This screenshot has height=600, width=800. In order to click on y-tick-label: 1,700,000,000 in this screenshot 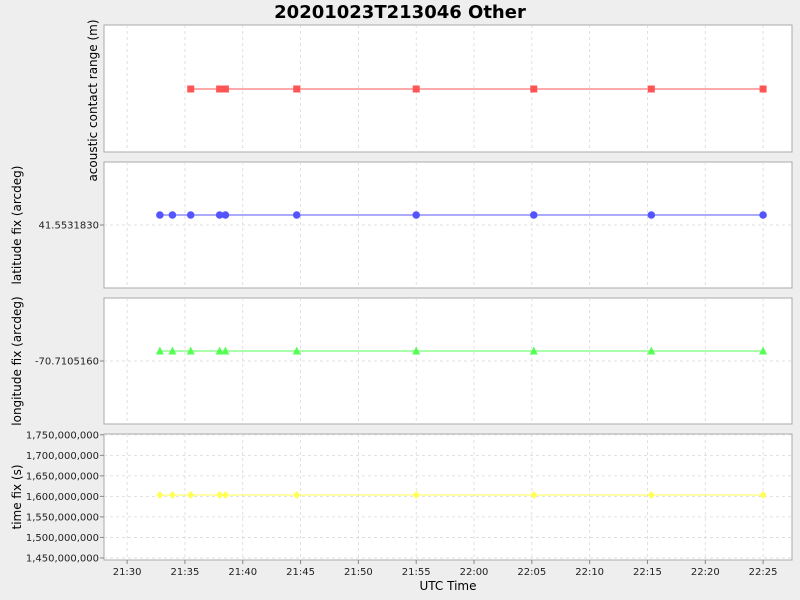, I will do `click(62, 456)`.